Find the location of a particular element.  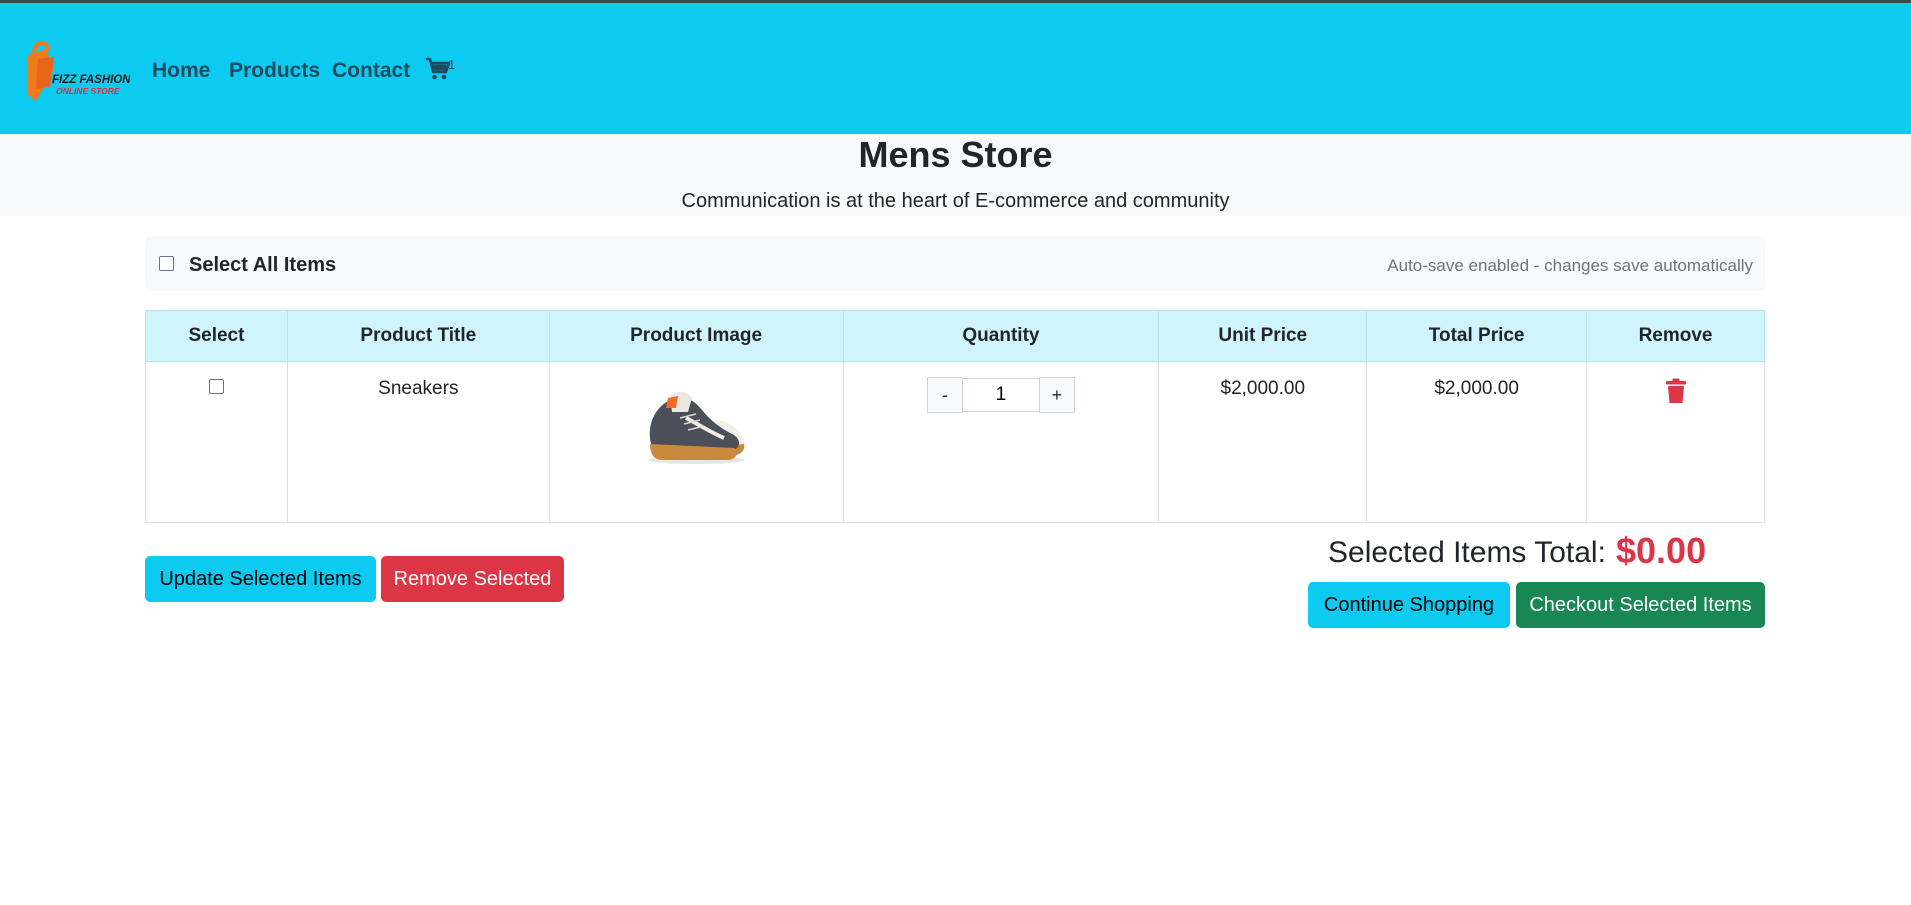

header-remove: Remove is located at coordinates (1675, 336).